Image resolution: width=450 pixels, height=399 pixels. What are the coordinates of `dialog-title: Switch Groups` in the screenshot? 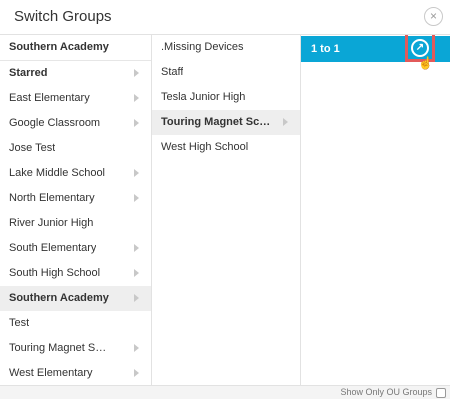 It's located at (63, 16).